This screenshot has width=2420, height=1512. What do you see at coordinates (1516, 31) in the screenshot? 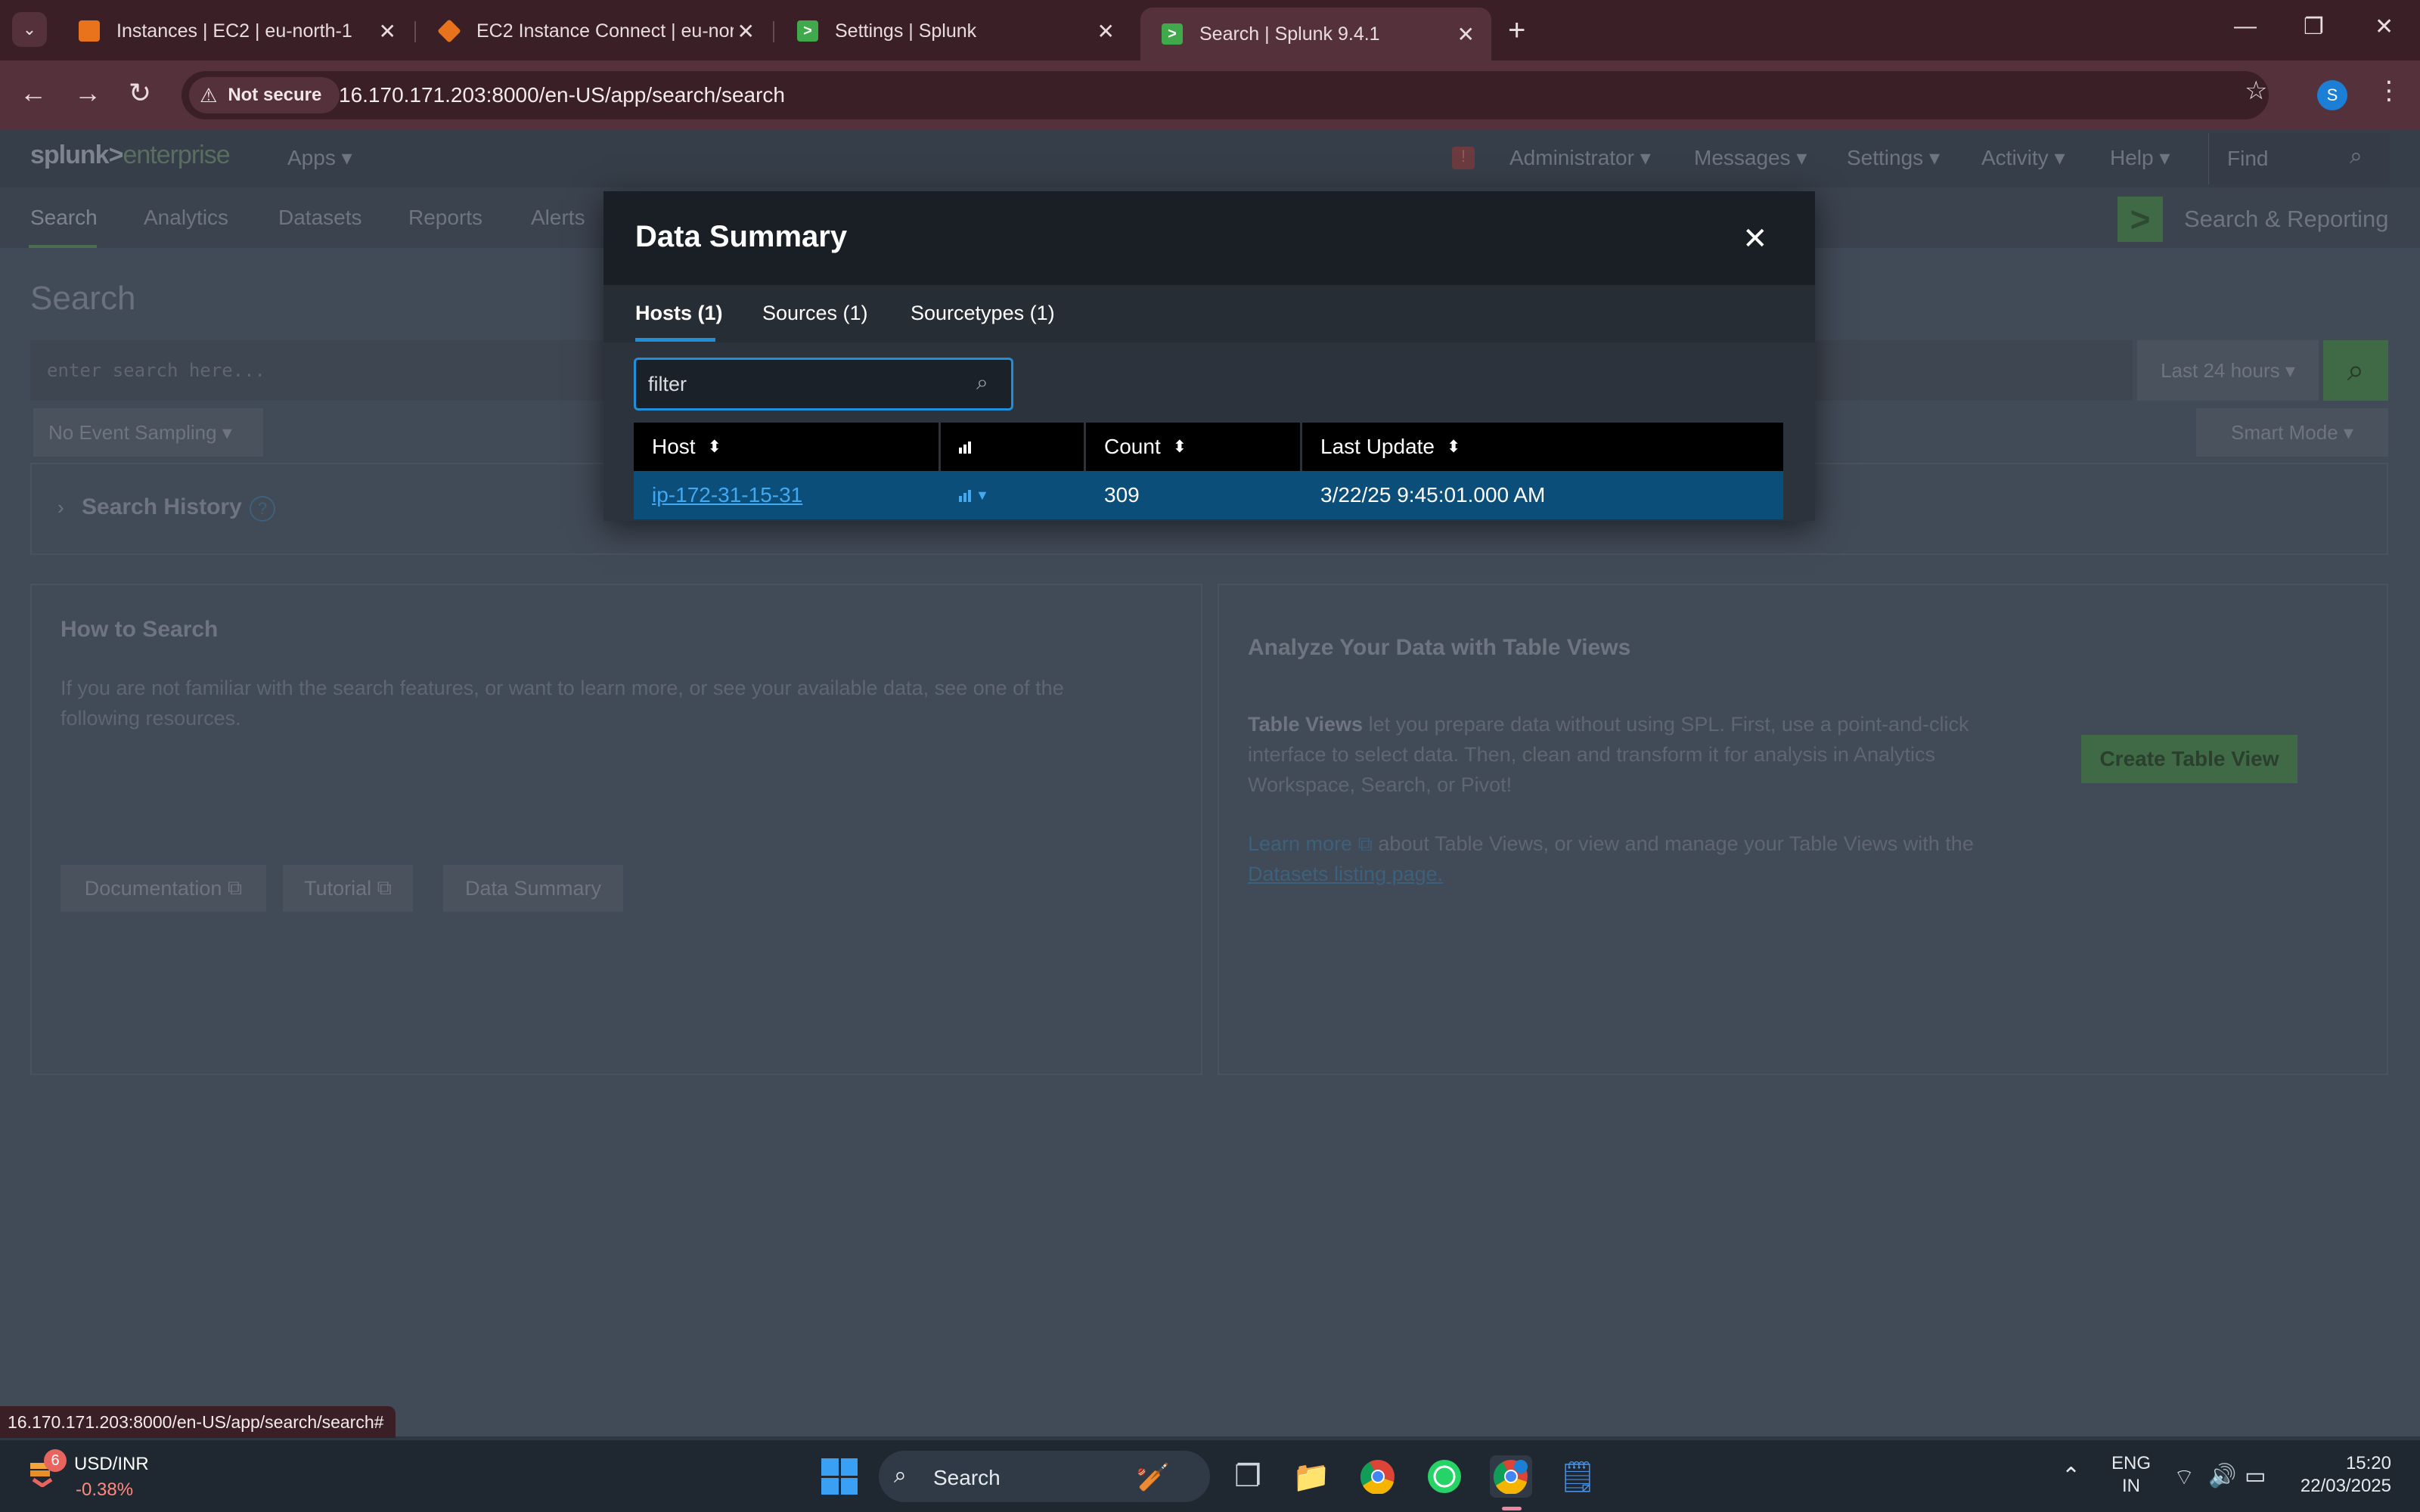
I see `new-tab-button: +` at bounding box center [1516, 31].